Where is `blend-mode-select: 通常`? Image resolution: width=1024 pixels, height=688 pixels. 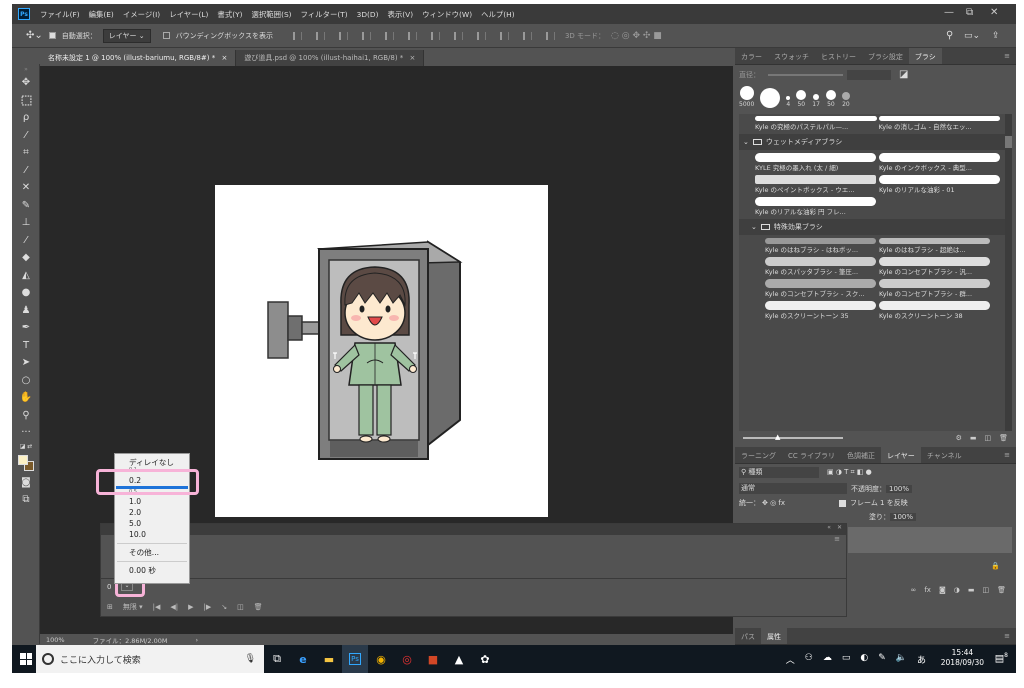 blend-mode-select: 通常 is located at coordinates (793, 488).